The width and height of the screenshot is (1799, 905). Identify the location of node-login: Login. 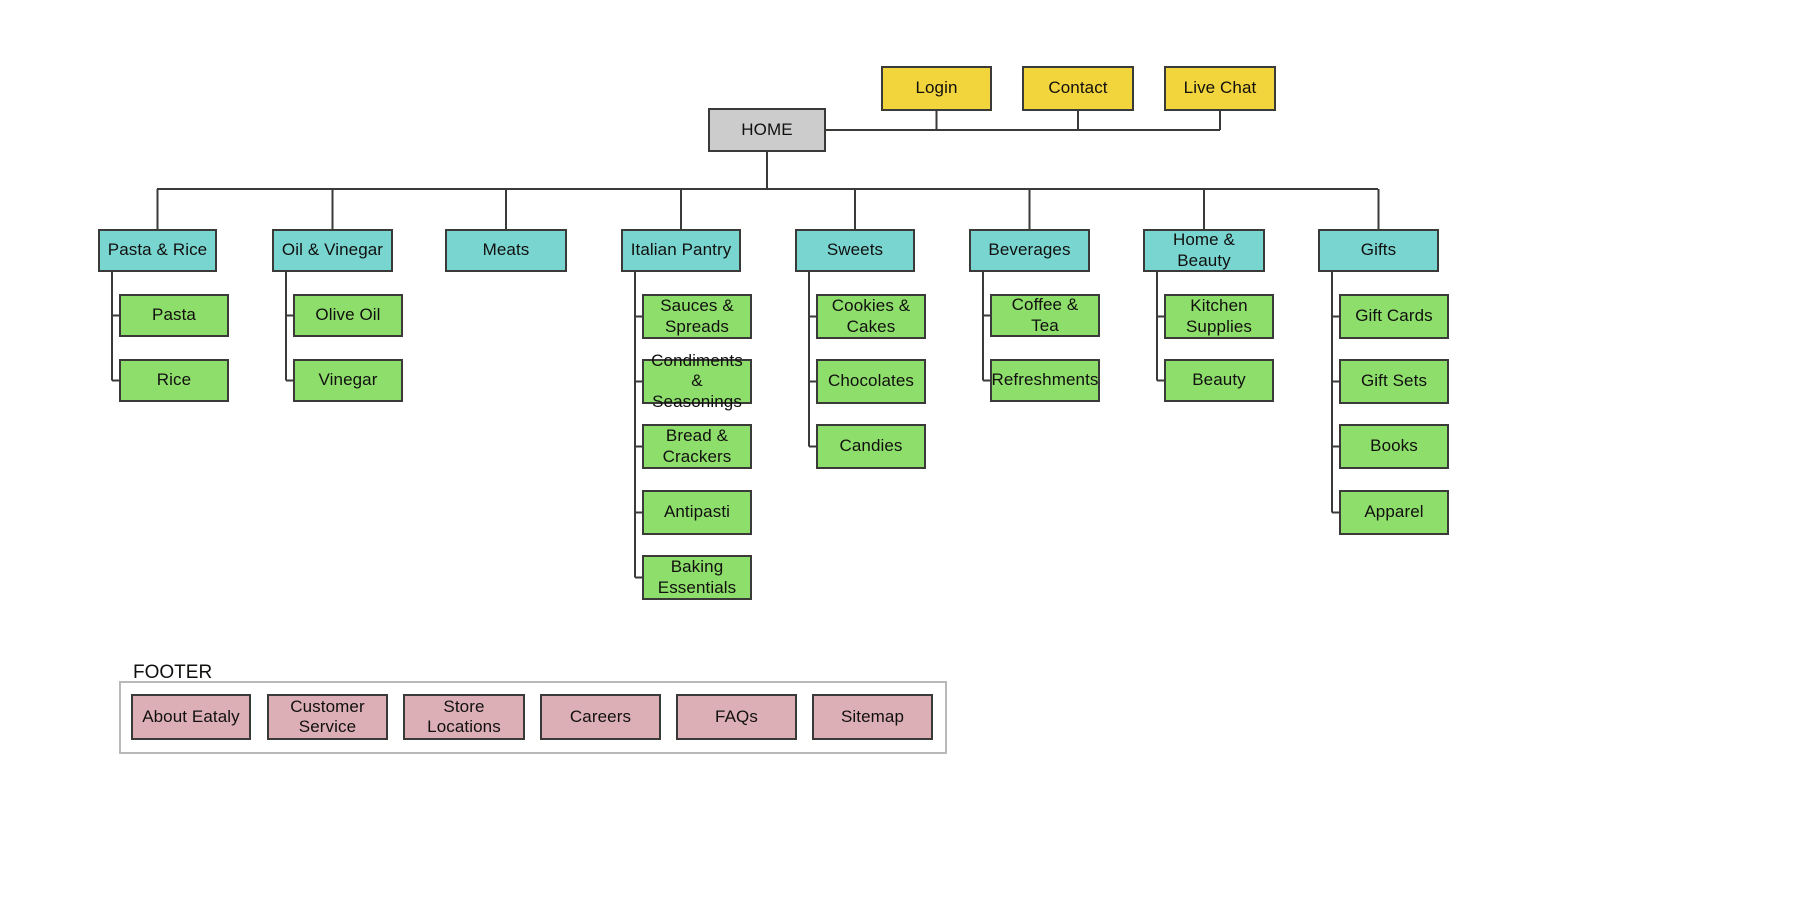
(936, 88).